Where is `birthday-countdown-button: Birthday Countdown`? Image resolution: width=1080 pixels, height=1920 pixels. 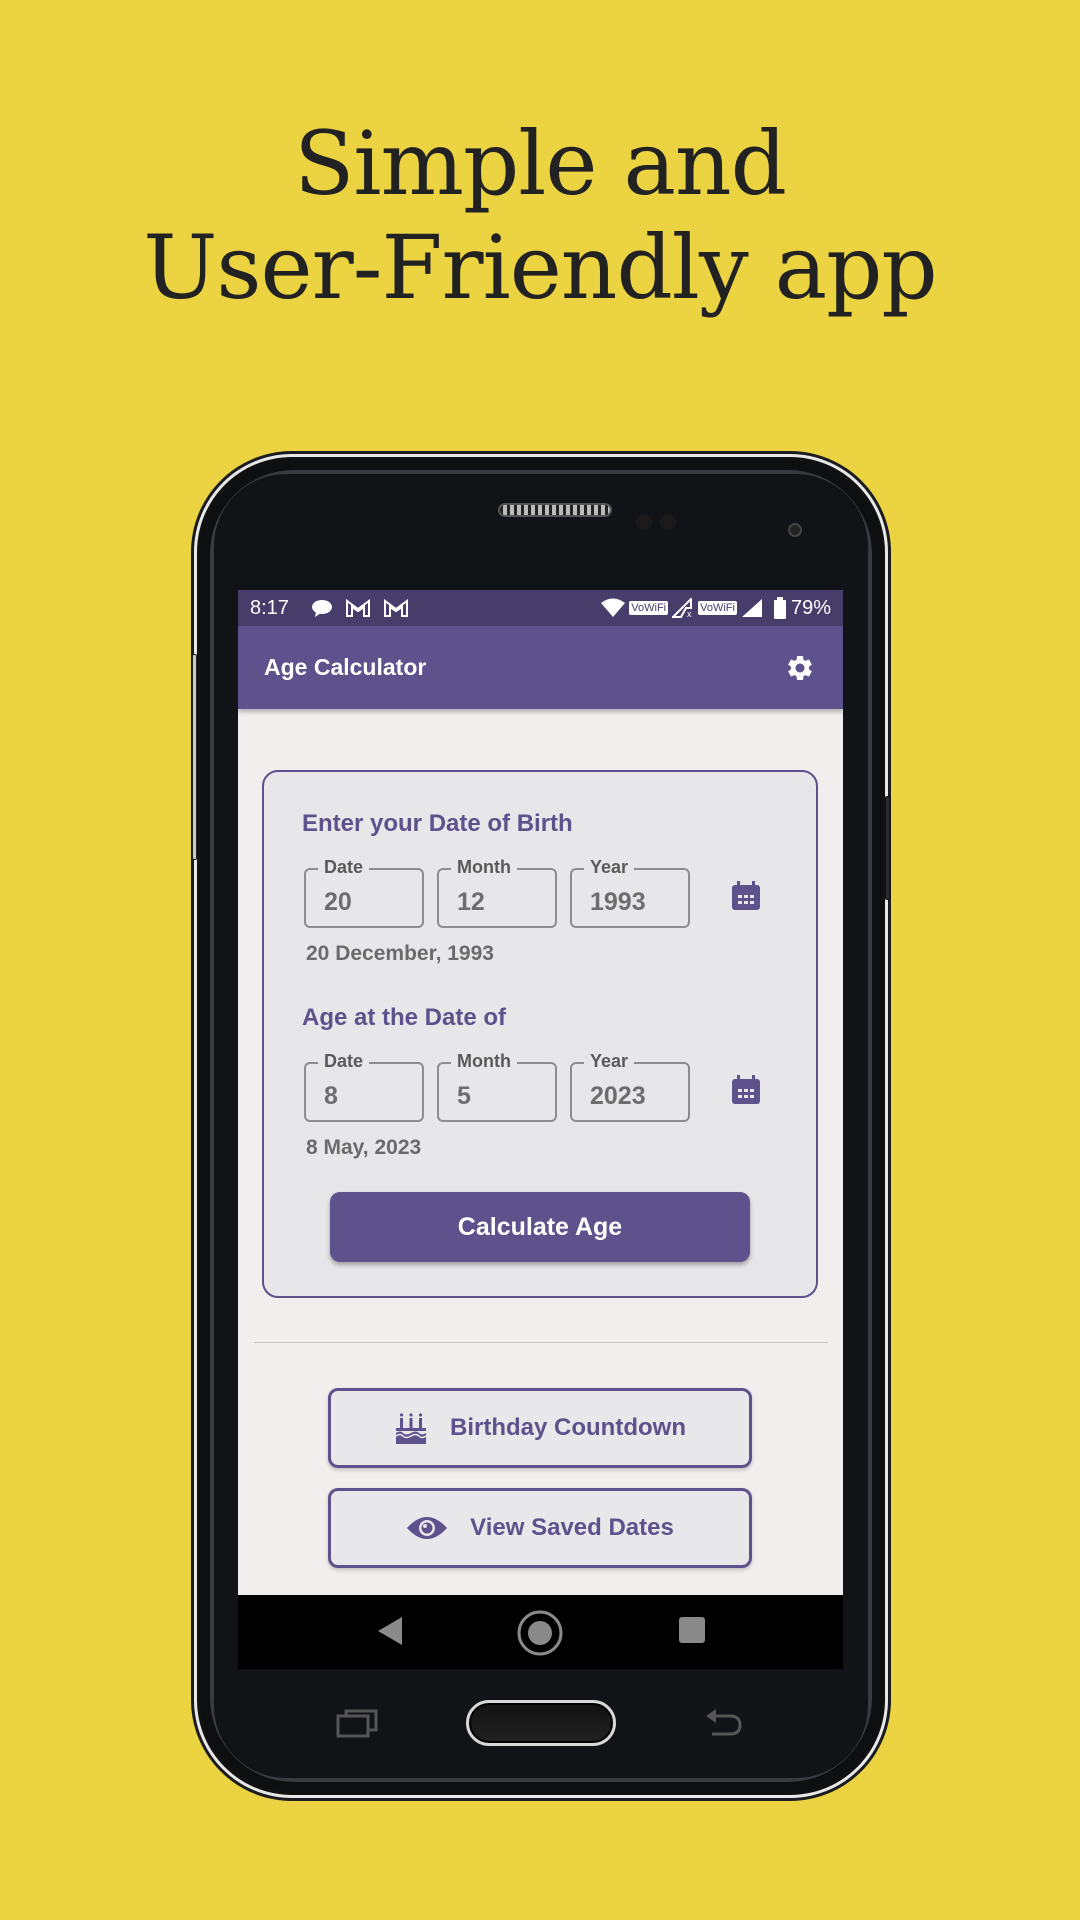 birthday-countdown-button: Birthday Countdown is located at coordinates (540, 1428).